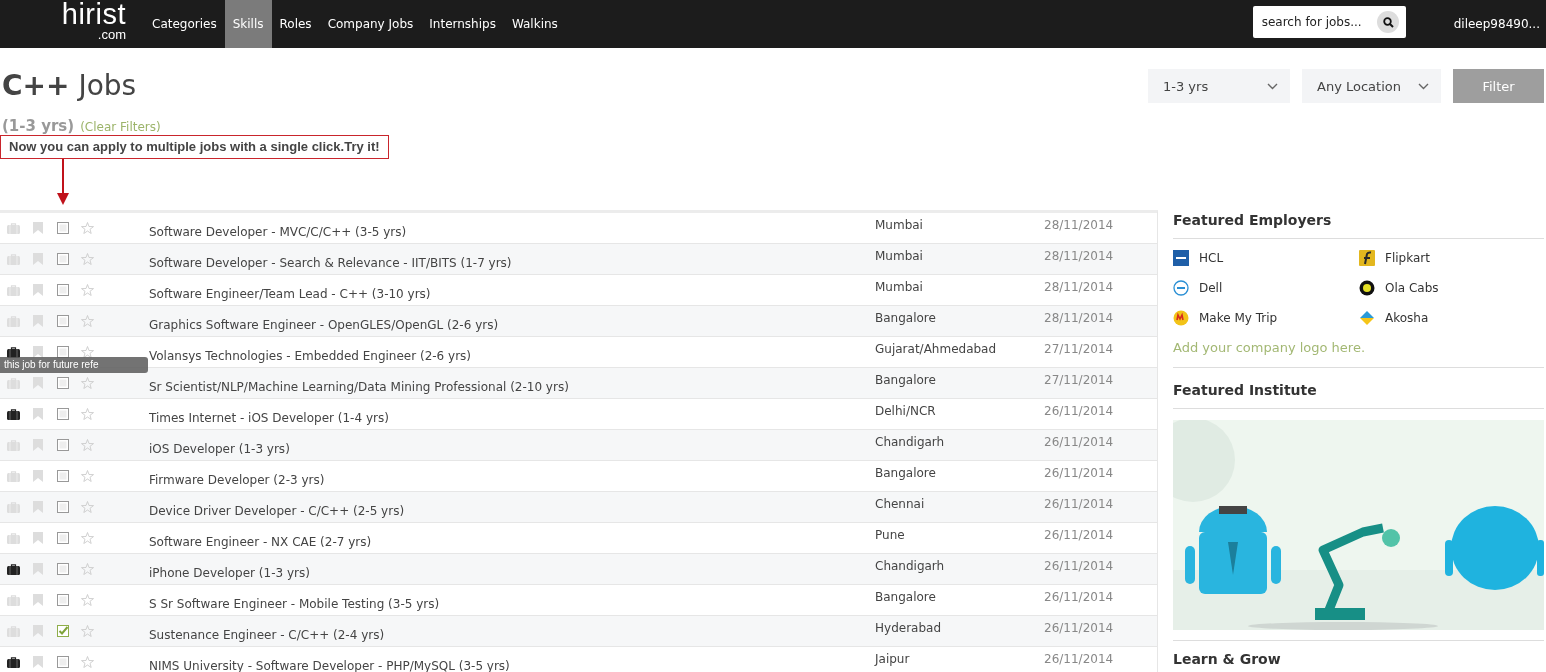 The height and width of the screenshot is (672, 1546). I want to click on job-title-link: Sustenance Engineer - C/C++ (2-4 yrs), so click(512, 631).